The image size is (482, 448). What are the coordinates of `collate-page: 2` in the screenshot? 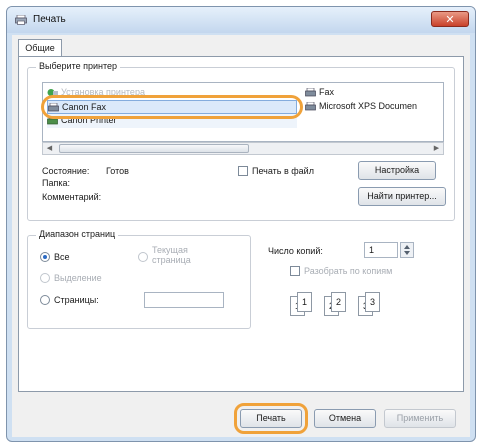 It's located at (338, 302).